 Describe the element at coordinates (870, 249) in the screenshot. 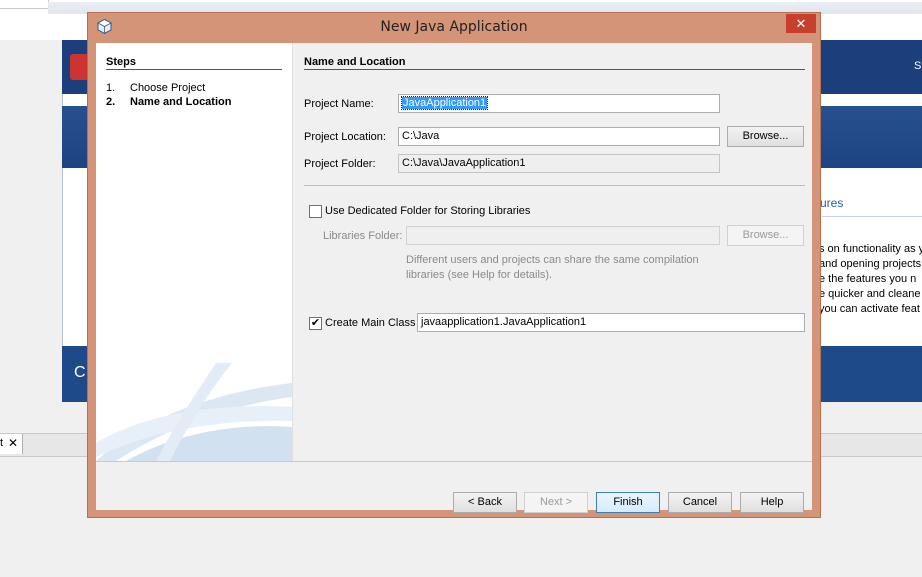

I see `start-page-line: s on functionality as y` at that location.